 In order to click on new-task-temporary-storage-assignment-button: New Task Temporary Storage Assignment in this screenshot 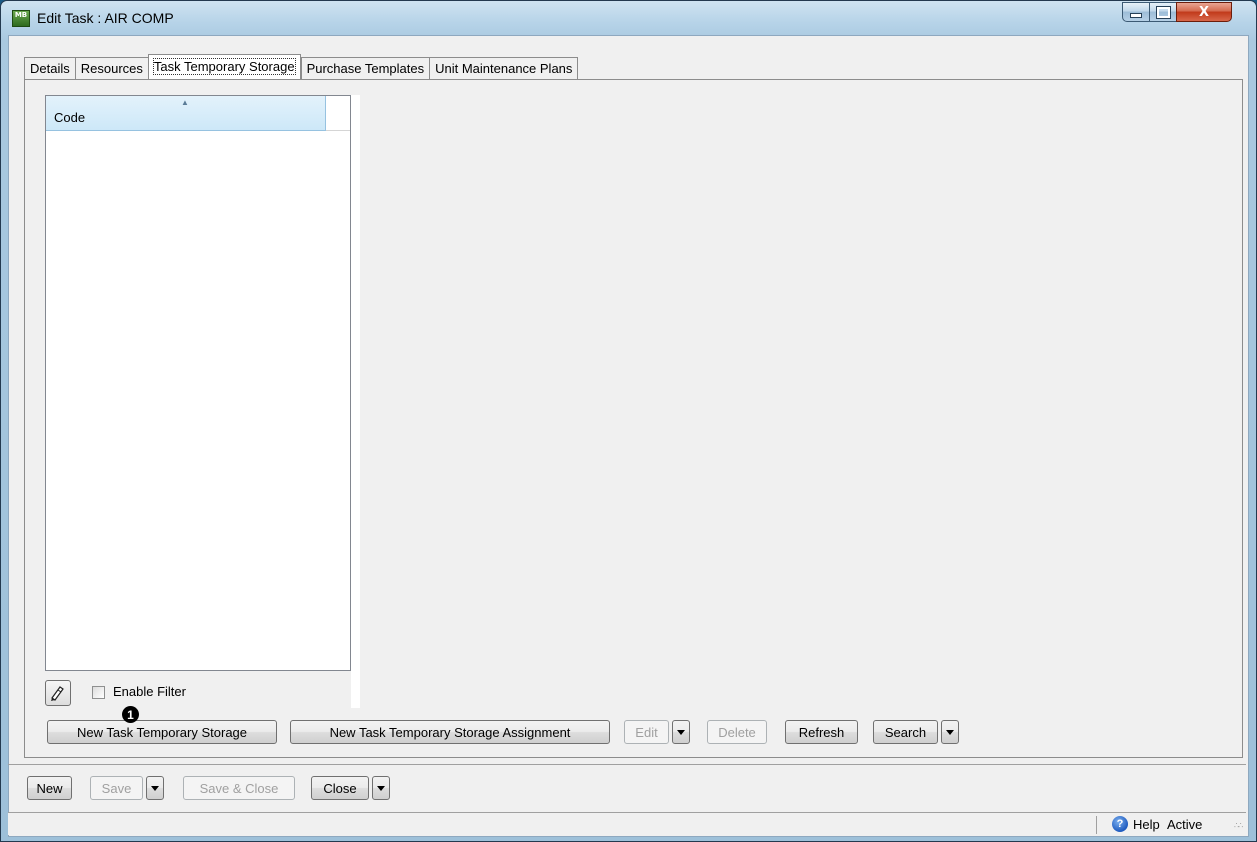, I will do `click(450, 732)`.